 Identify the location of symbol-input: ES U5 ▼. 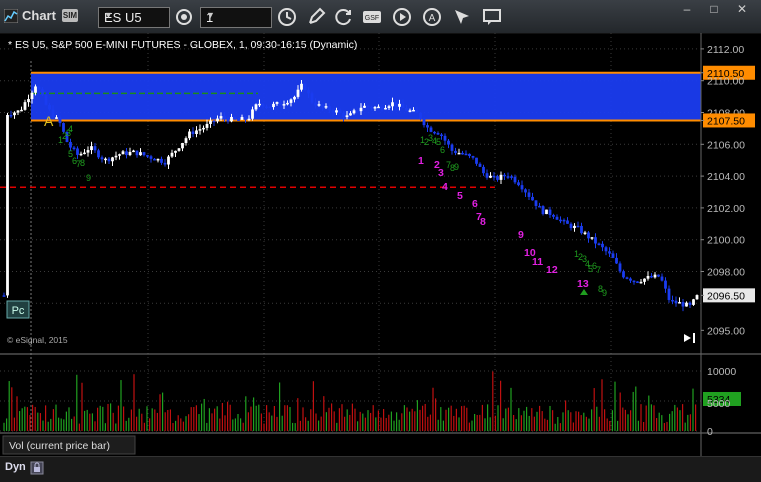
(134, 17).